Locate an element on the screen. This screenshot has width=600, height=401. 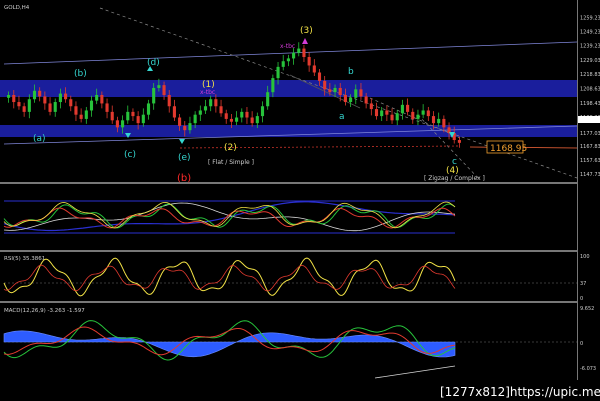
price-axis-border is located at coordinates (577, 200).